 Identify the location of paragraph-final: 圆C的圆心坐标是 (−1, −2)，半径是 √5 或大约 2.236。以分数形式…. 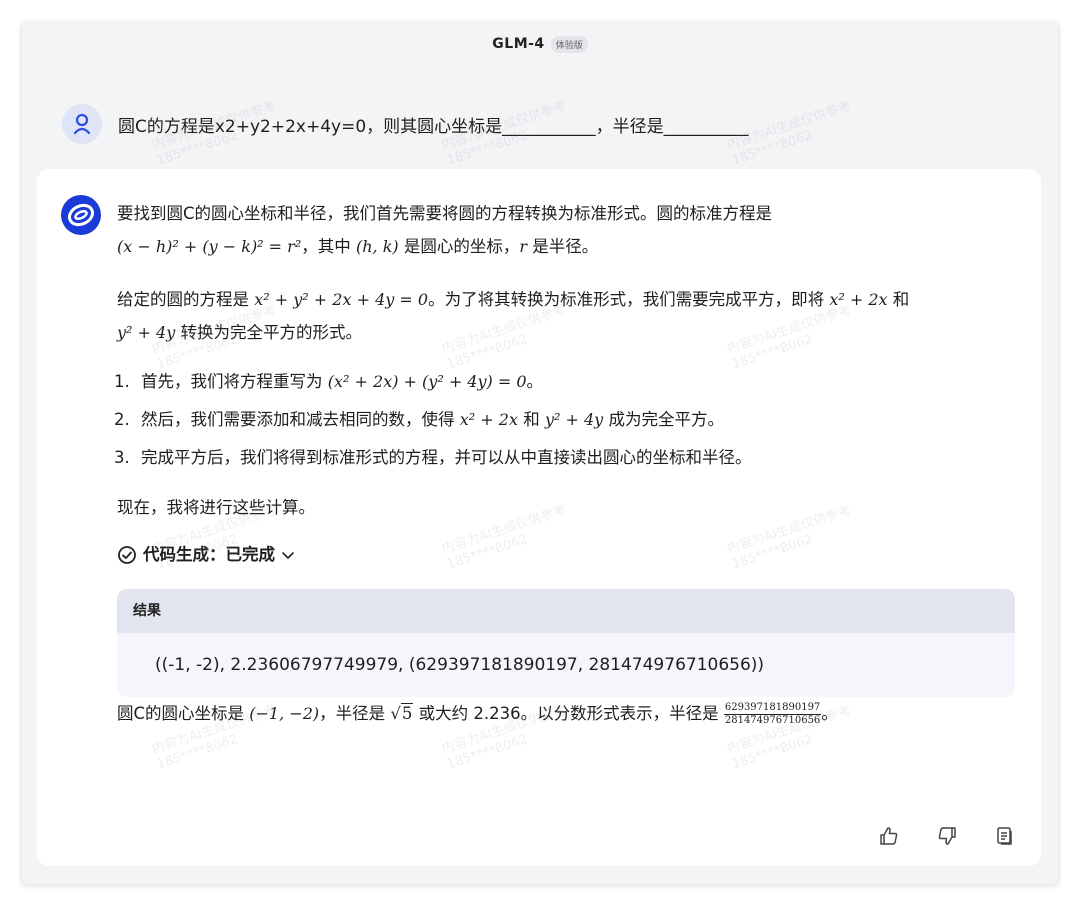
(477, 714).